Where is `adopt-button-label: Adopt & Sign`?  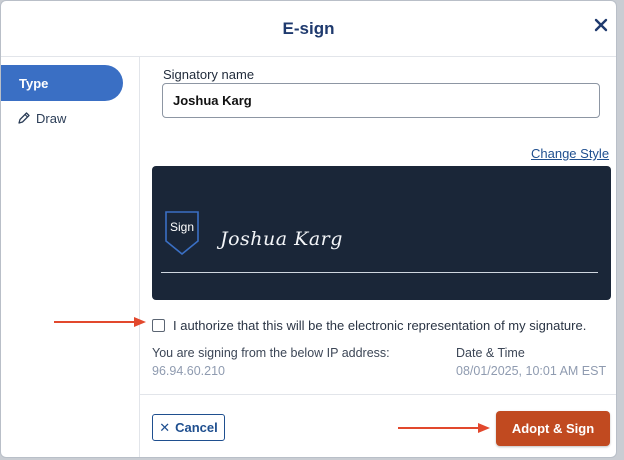
adopt-button-label: Adopt & Sign is located at coordinates (553, 428).